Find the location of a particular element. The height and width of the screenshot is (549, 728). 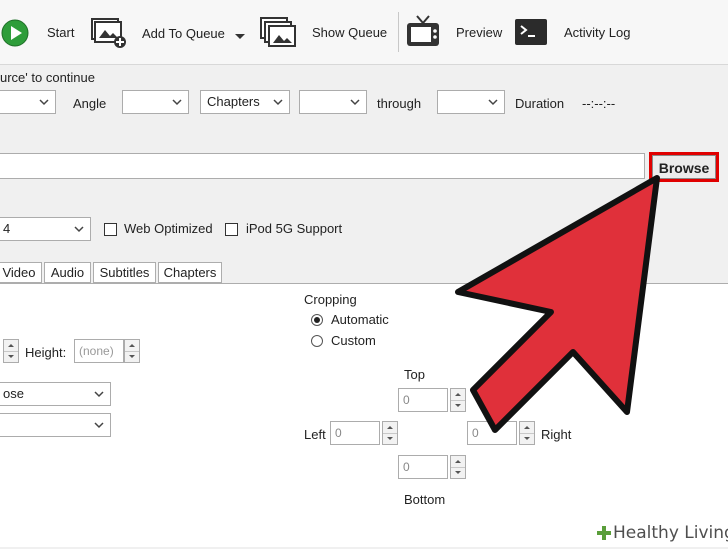

tab-audio: Audio is located at coordinates (67, 272).